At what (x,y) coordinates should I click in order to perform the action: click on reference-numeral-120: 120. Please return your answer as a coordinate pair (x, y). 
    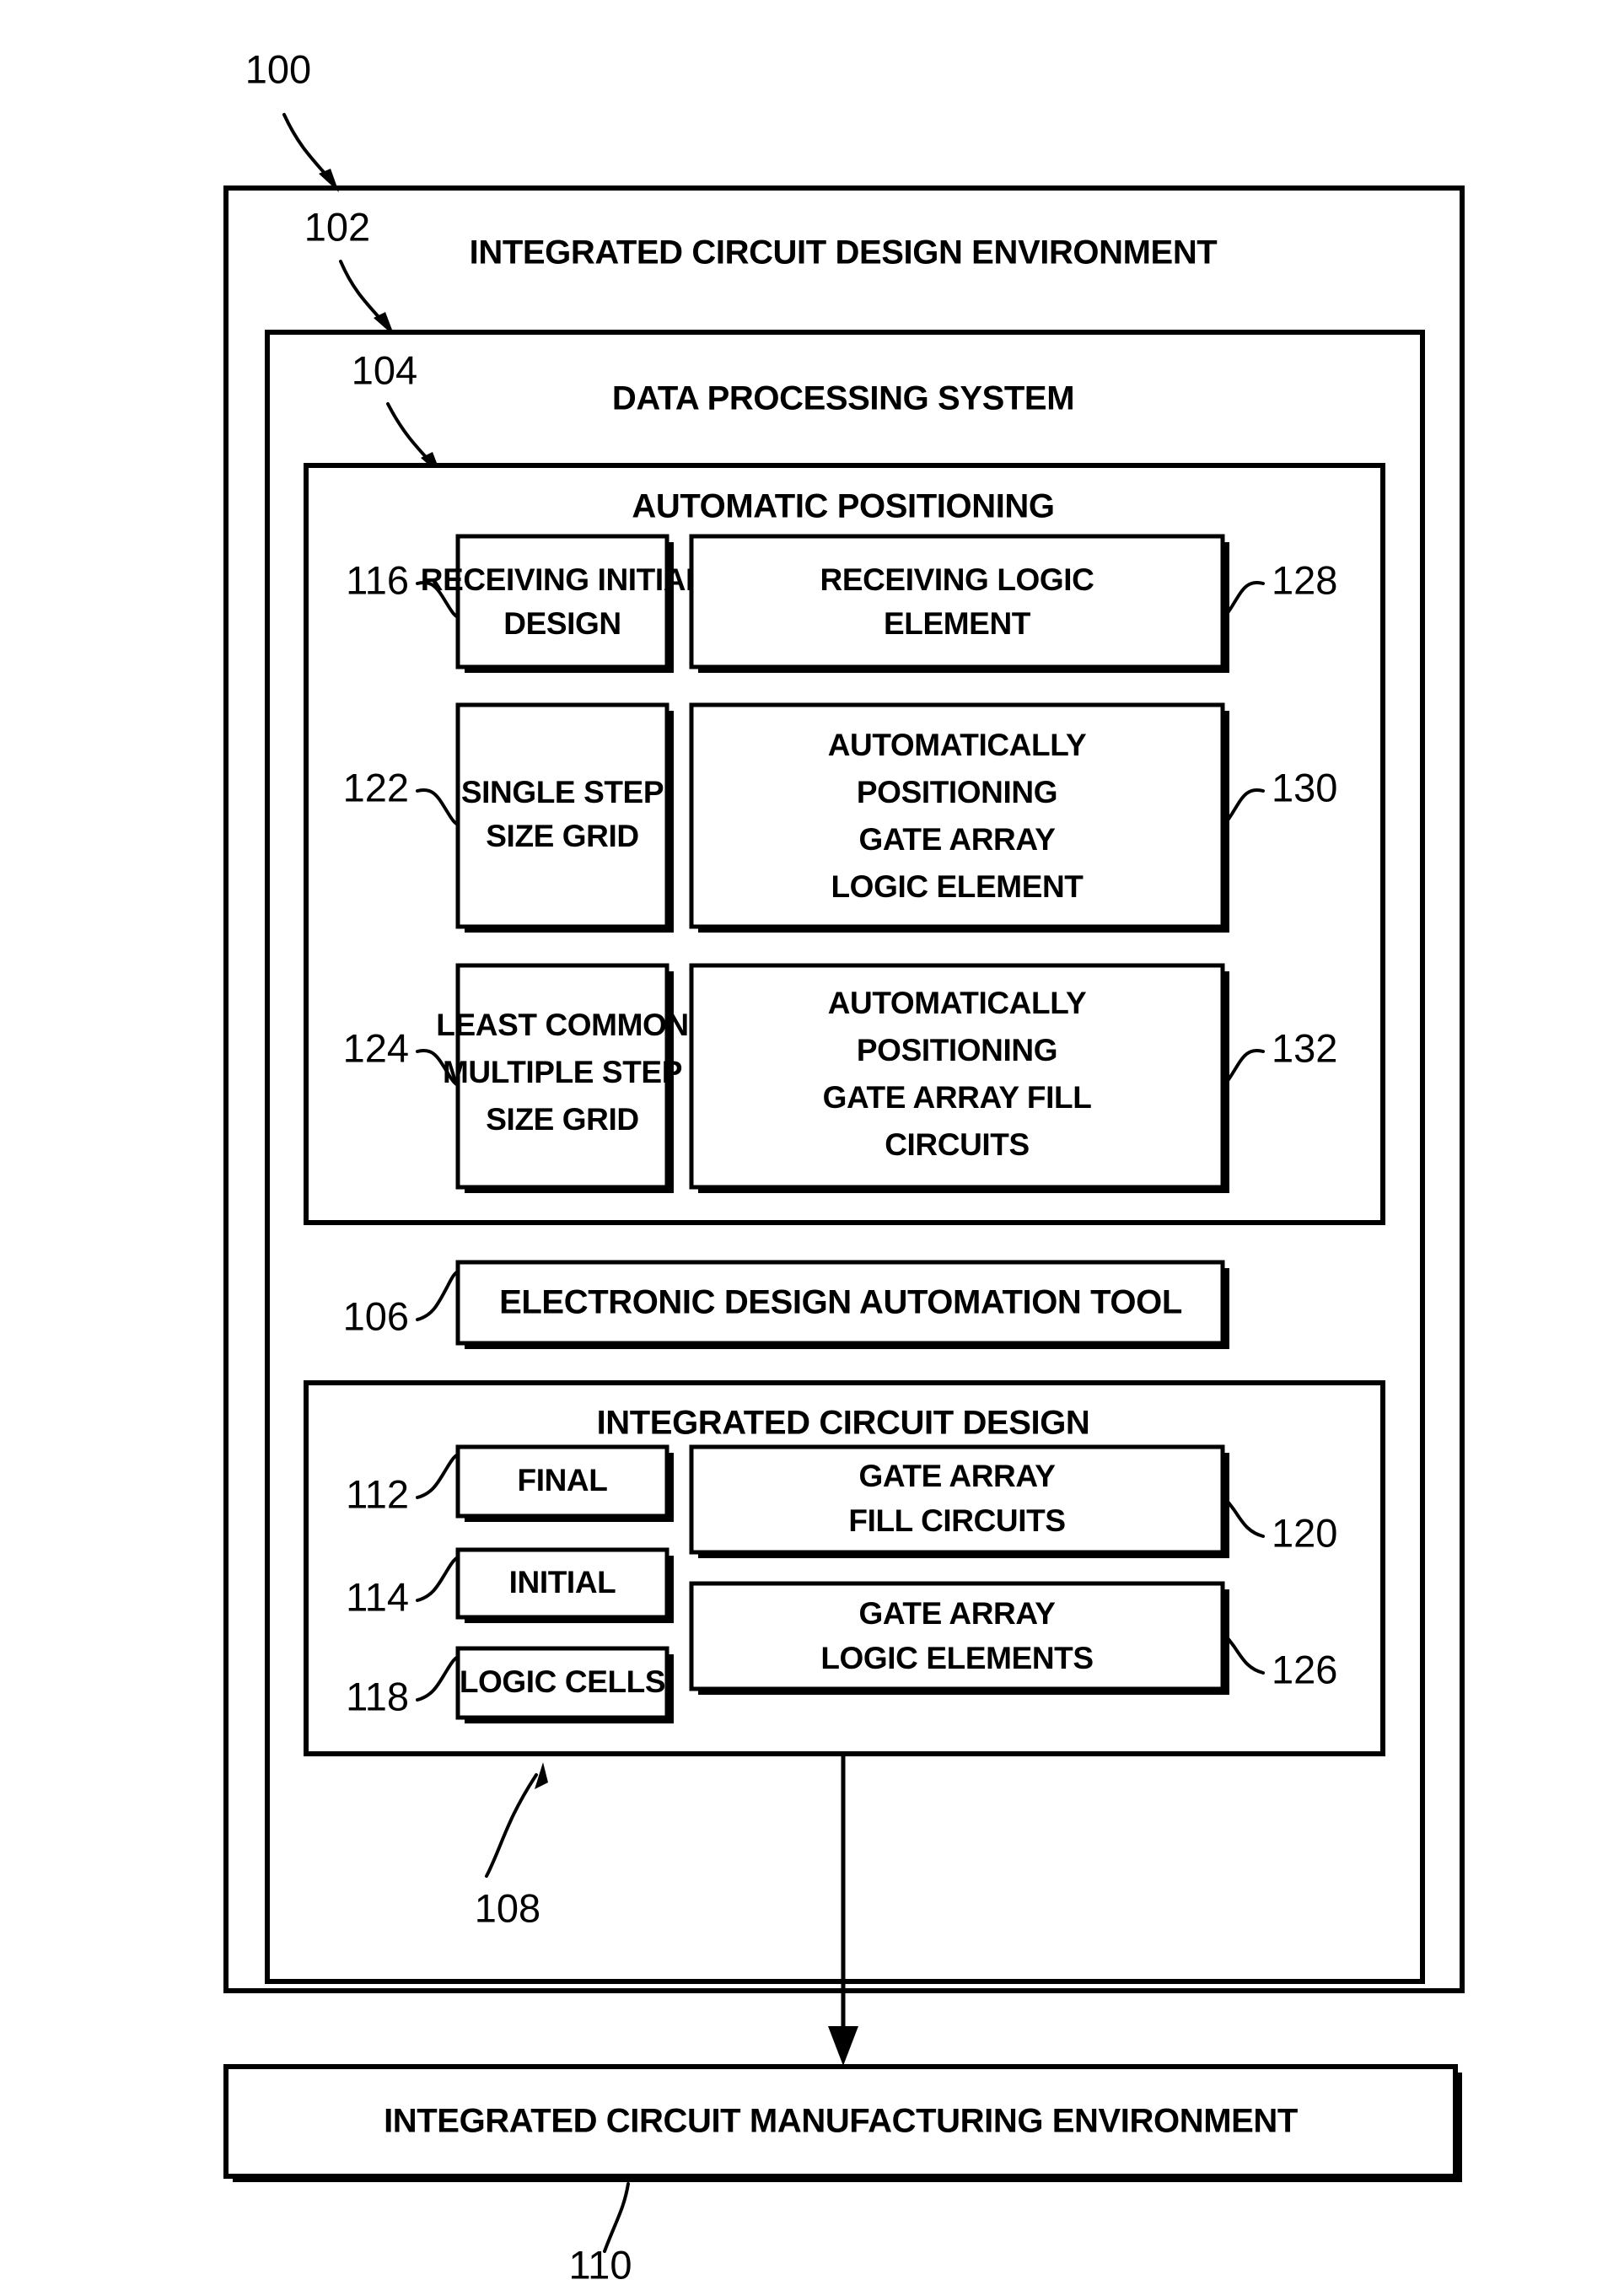
    Looking at the image, I should click on (1304, 1533).